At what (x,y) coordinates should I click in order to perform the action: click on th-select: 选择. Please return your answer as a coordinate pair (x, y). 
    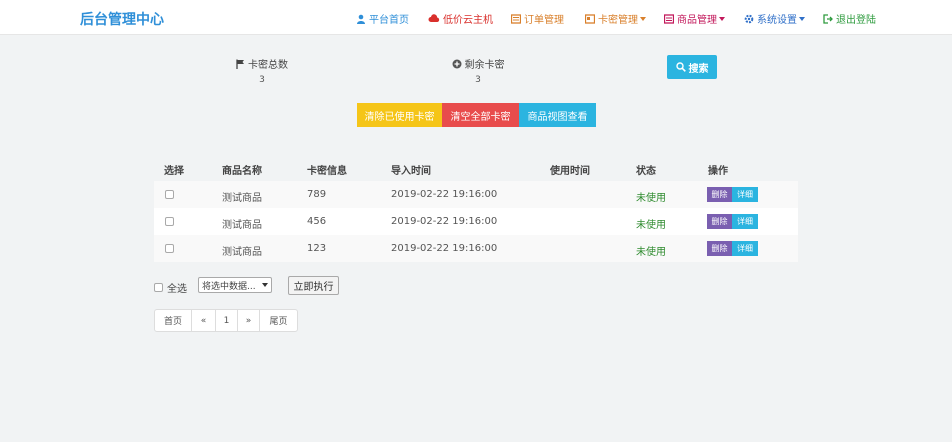
    Looking at the image, I should click on (174, 171).